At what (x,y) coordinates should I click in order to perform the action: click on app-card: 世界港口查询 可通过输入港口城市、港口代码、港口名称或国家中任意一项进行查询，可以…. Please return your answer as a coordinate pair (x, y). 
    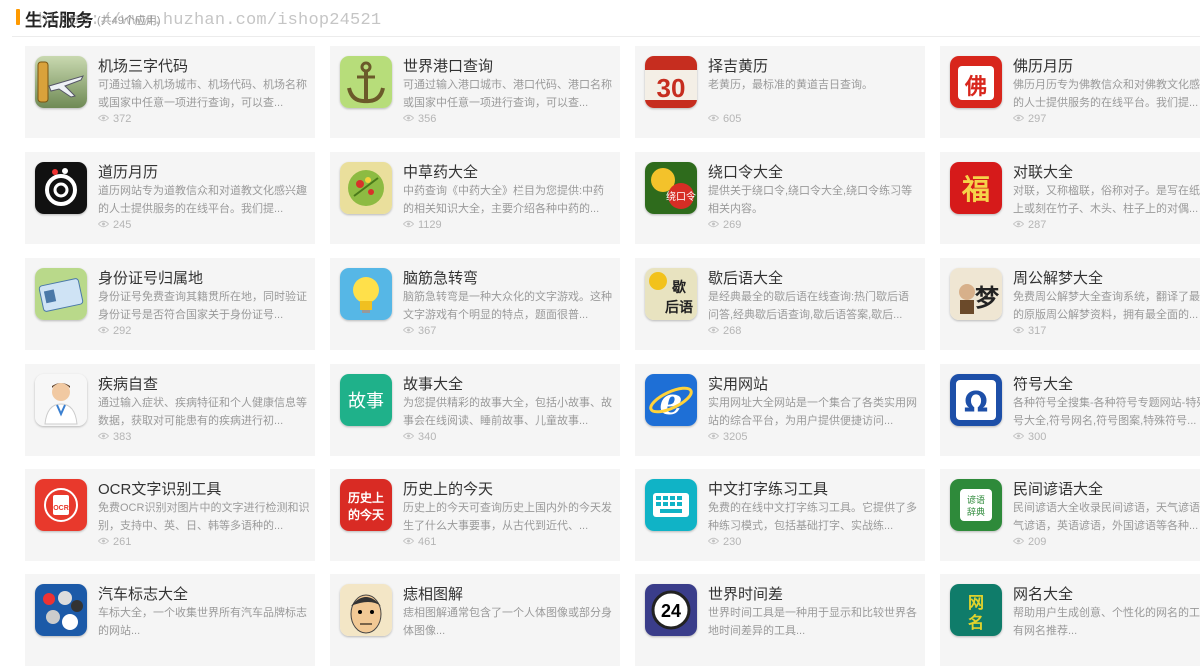
    Looking at the image, I should click on (475, 92).